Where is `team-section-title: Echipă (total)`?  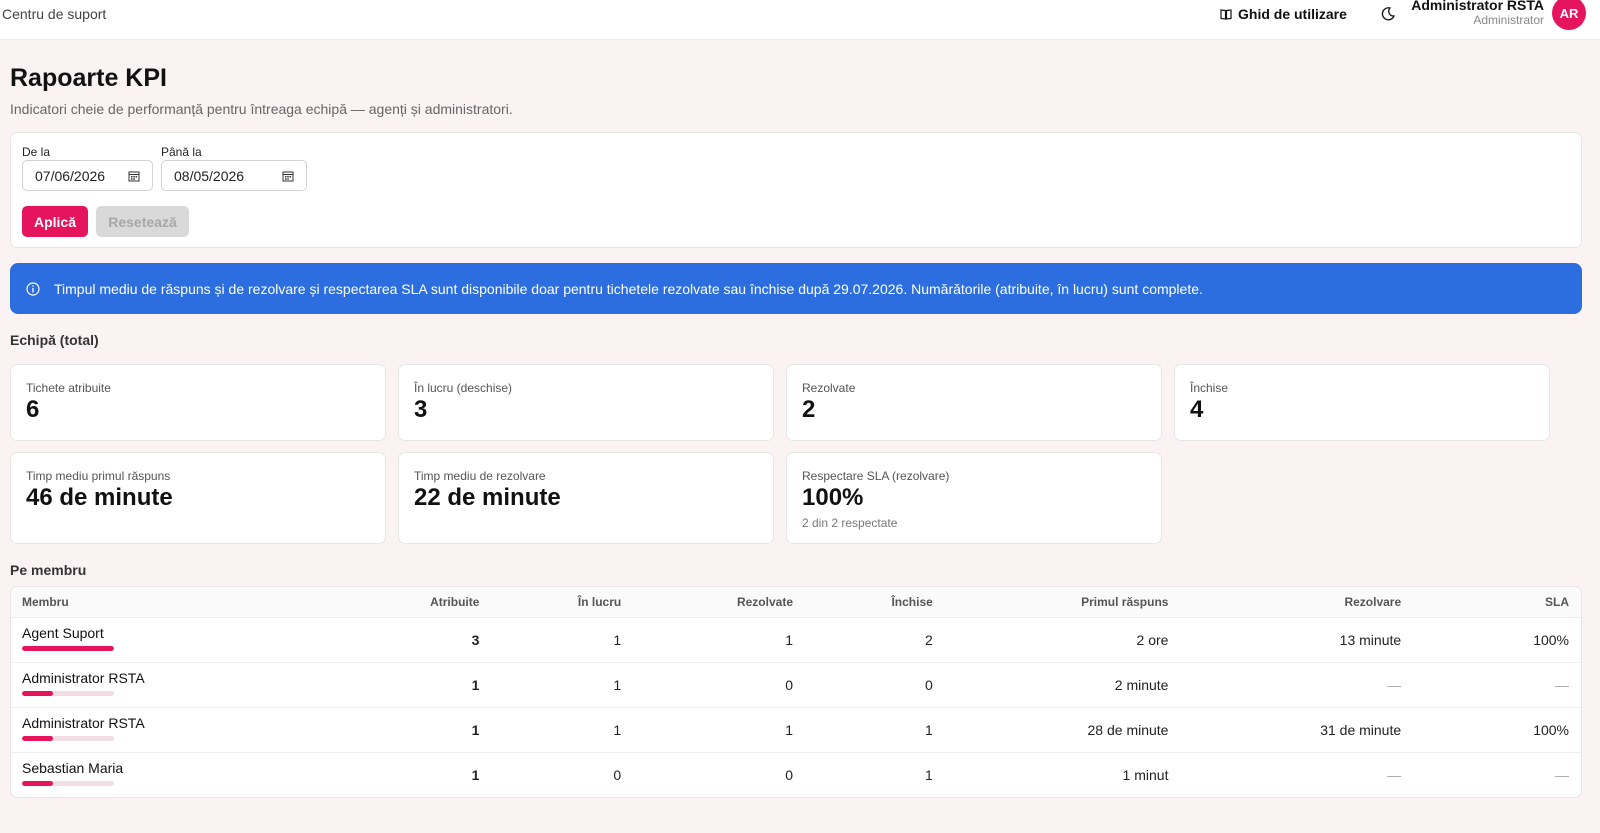 team-section-title: Echipă (total) is located at coordinates (54, 340).